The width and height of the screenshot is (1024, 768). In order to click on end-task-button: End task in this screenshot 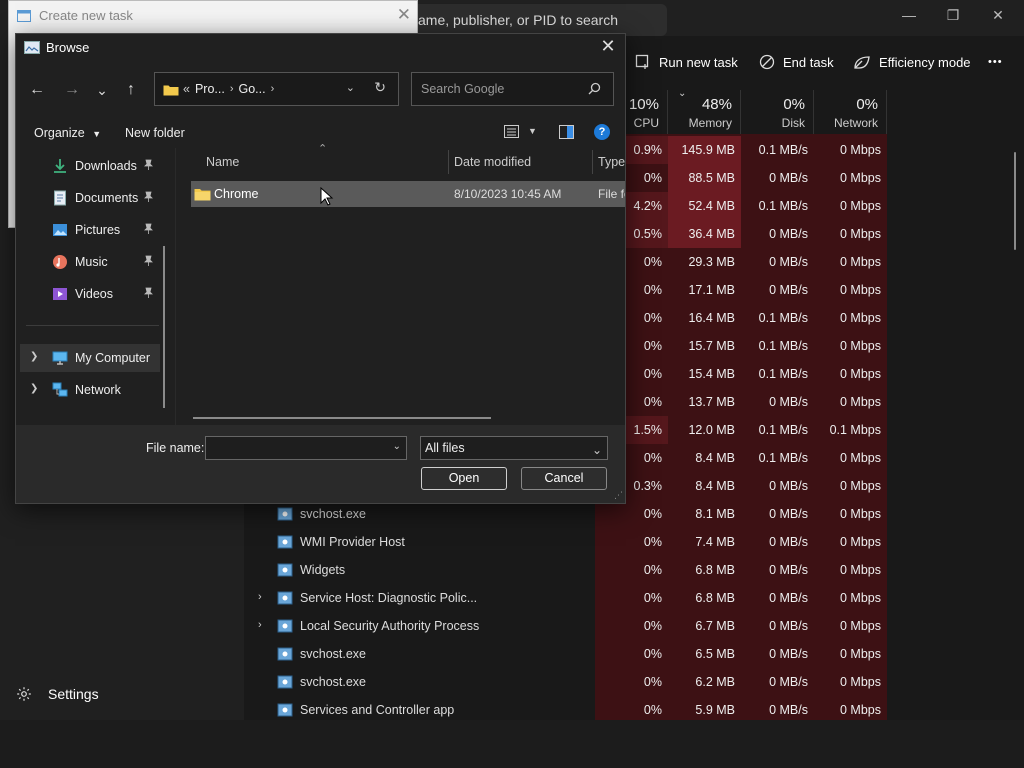, I will do `click(796, 62)`.